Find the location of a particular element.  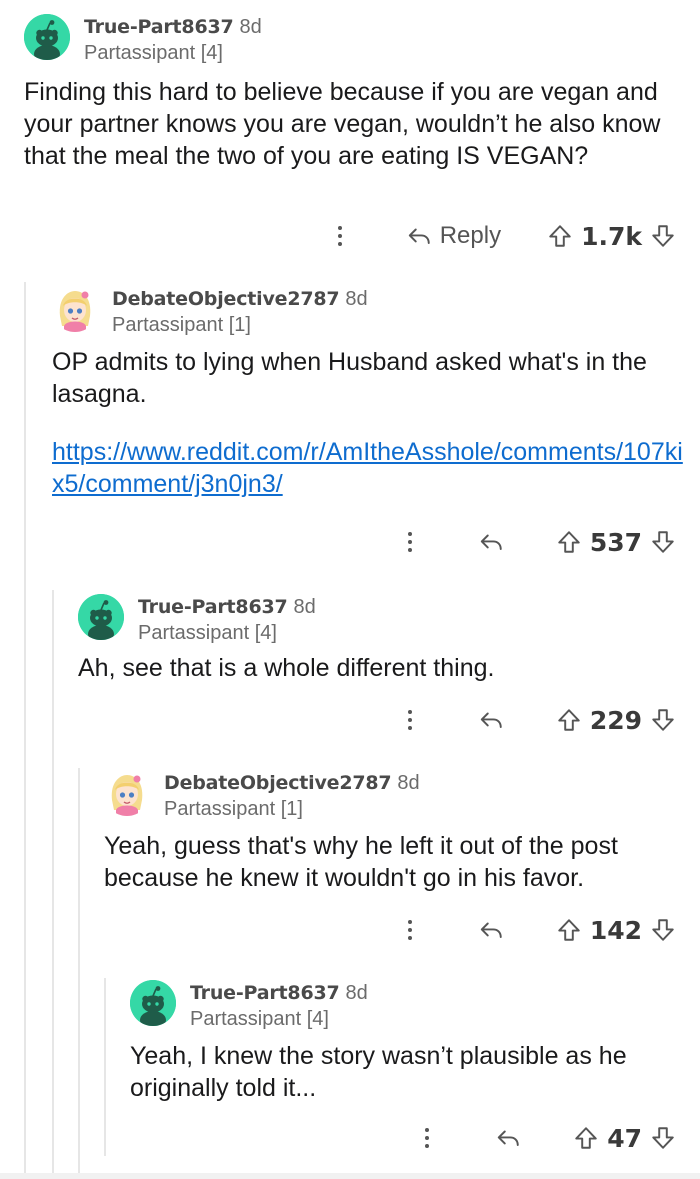

reply-label: Reply is located at coordinates (470, 235).